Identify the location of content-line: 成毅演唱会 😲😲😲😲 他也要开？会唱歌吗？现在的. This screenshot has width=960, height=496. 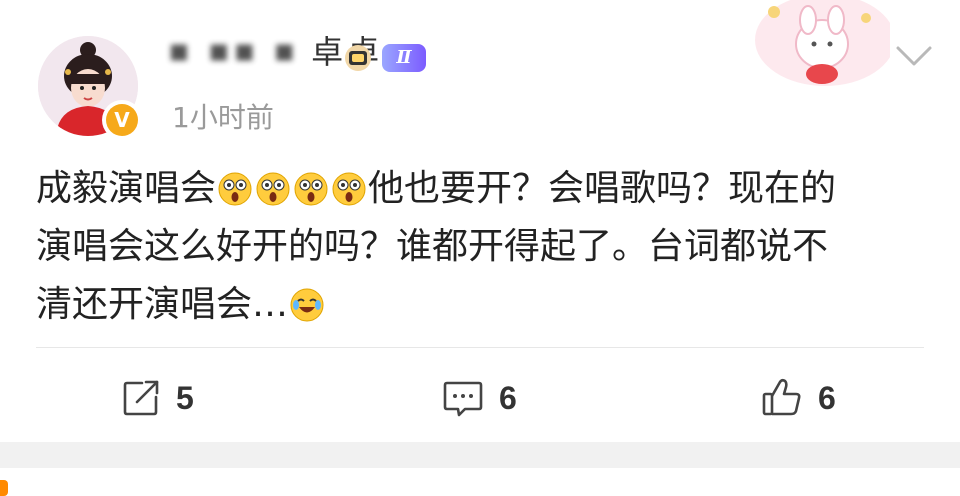
(486, 189).